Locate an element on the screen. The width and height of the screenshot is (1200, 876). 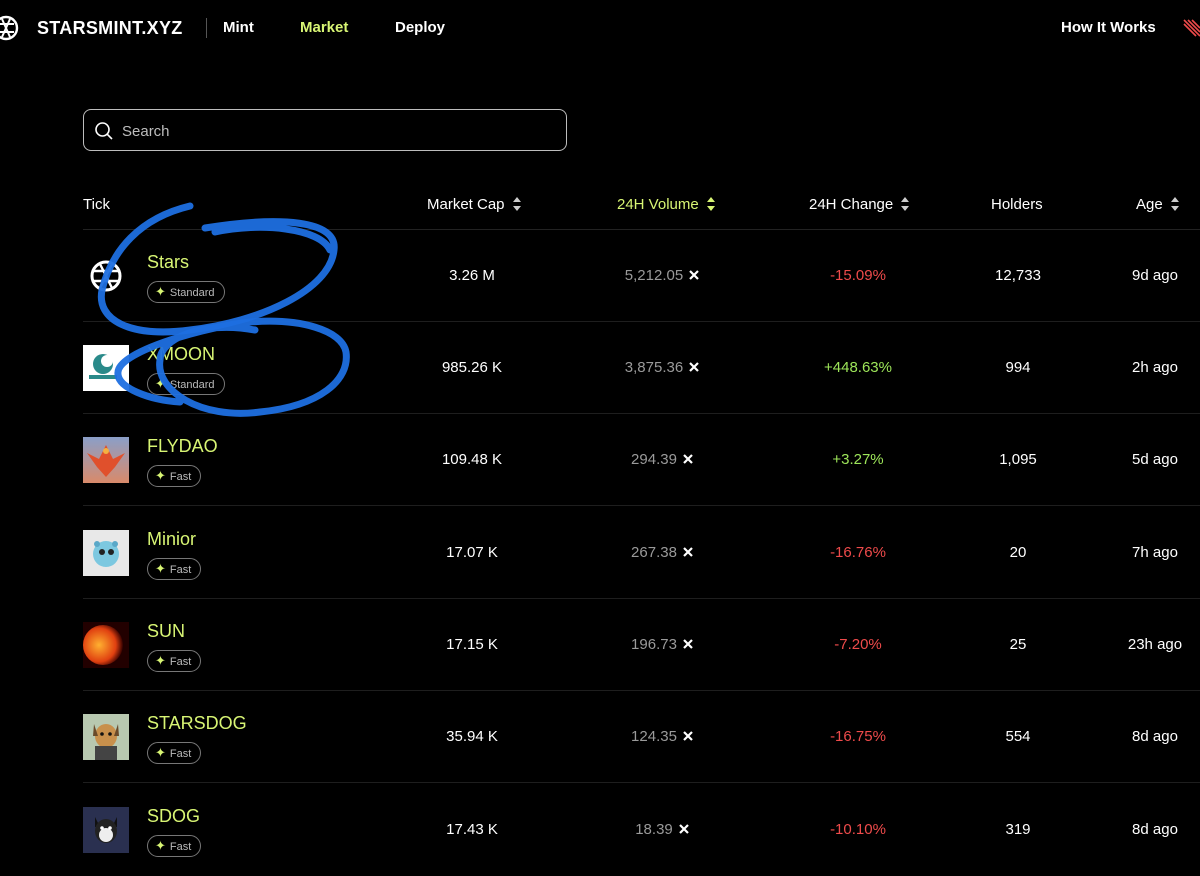
holders-value: 25 is located at coordinates (1018, 644).